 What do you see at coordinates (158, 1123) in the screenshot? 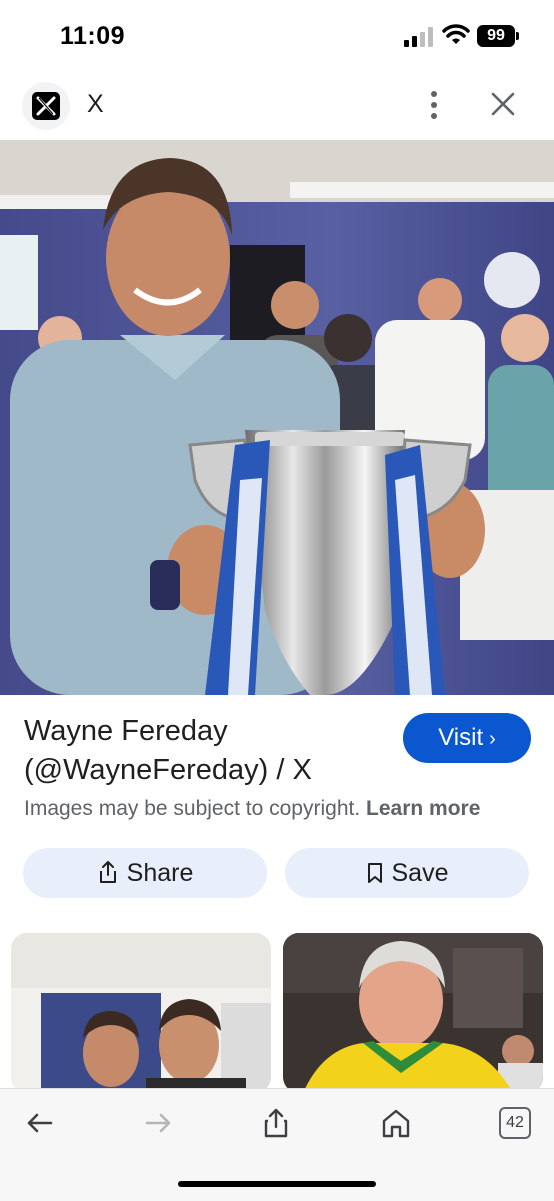
I see `forward-icon` at bounding box center [158, 1123].